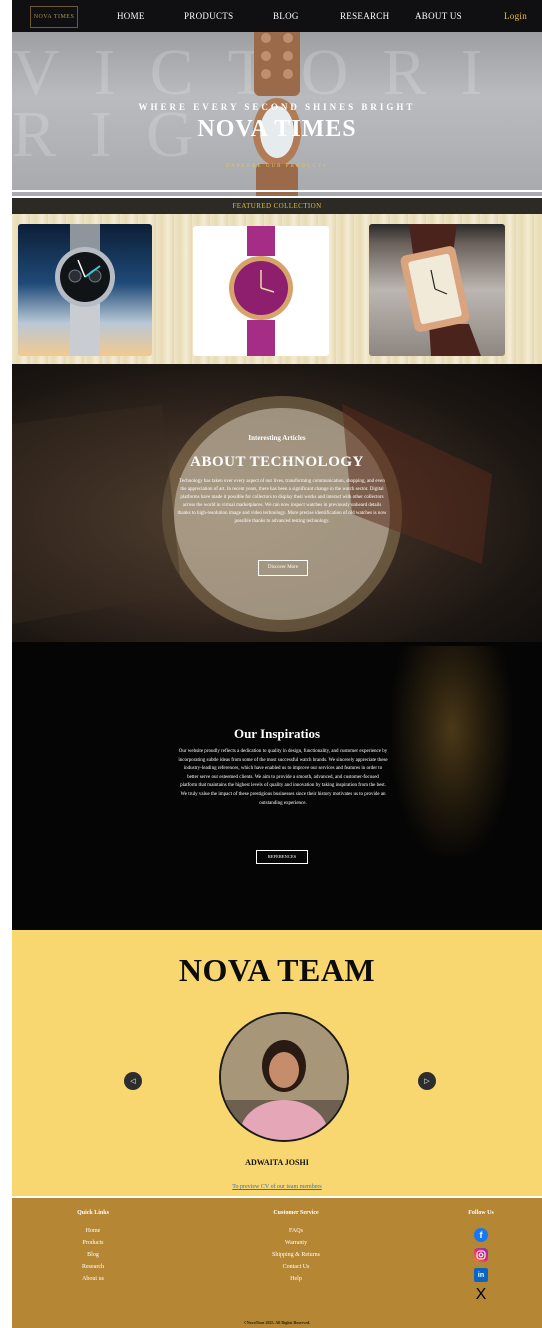  I want to click on footer-link-warranty: Warranty, so click(296, 1243).